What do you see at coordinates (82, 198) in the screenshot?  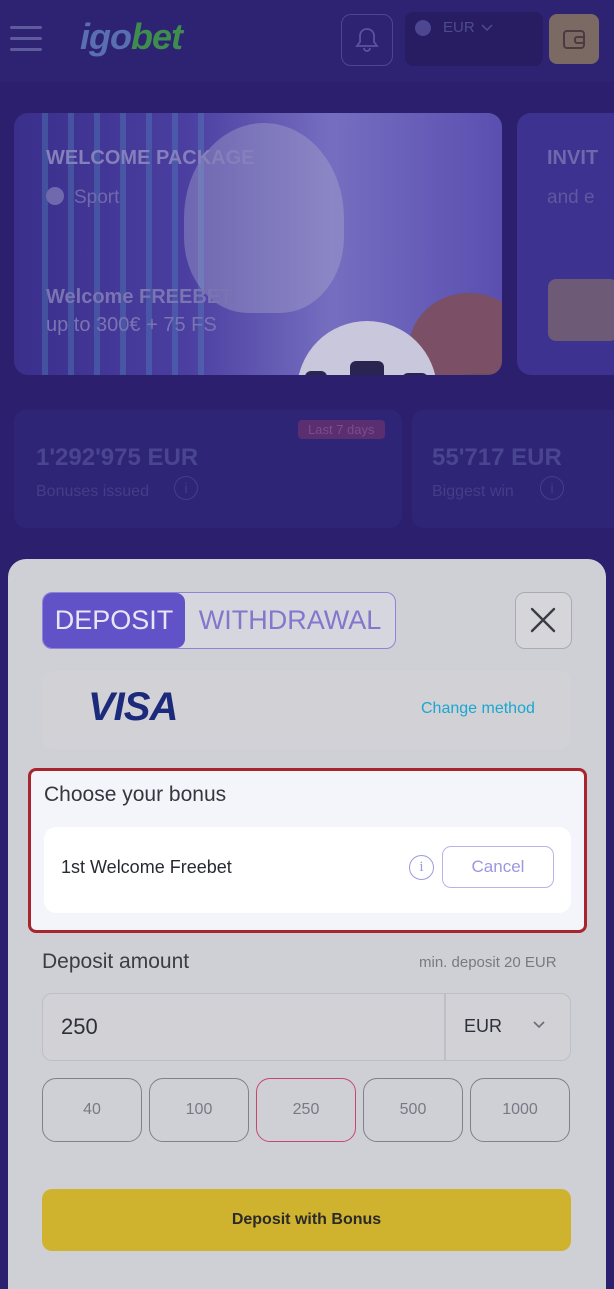 I see `banner-category: Sport` at bounding box center [82, 198].